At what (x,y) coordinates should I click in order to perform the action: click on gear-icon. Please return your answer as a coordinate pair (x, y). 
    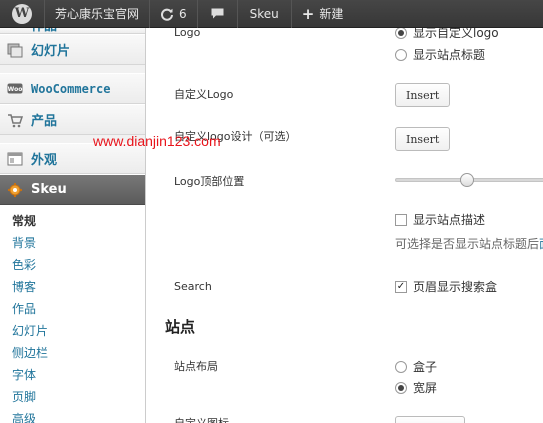
    Looking at the image, I should click on (15, 190).